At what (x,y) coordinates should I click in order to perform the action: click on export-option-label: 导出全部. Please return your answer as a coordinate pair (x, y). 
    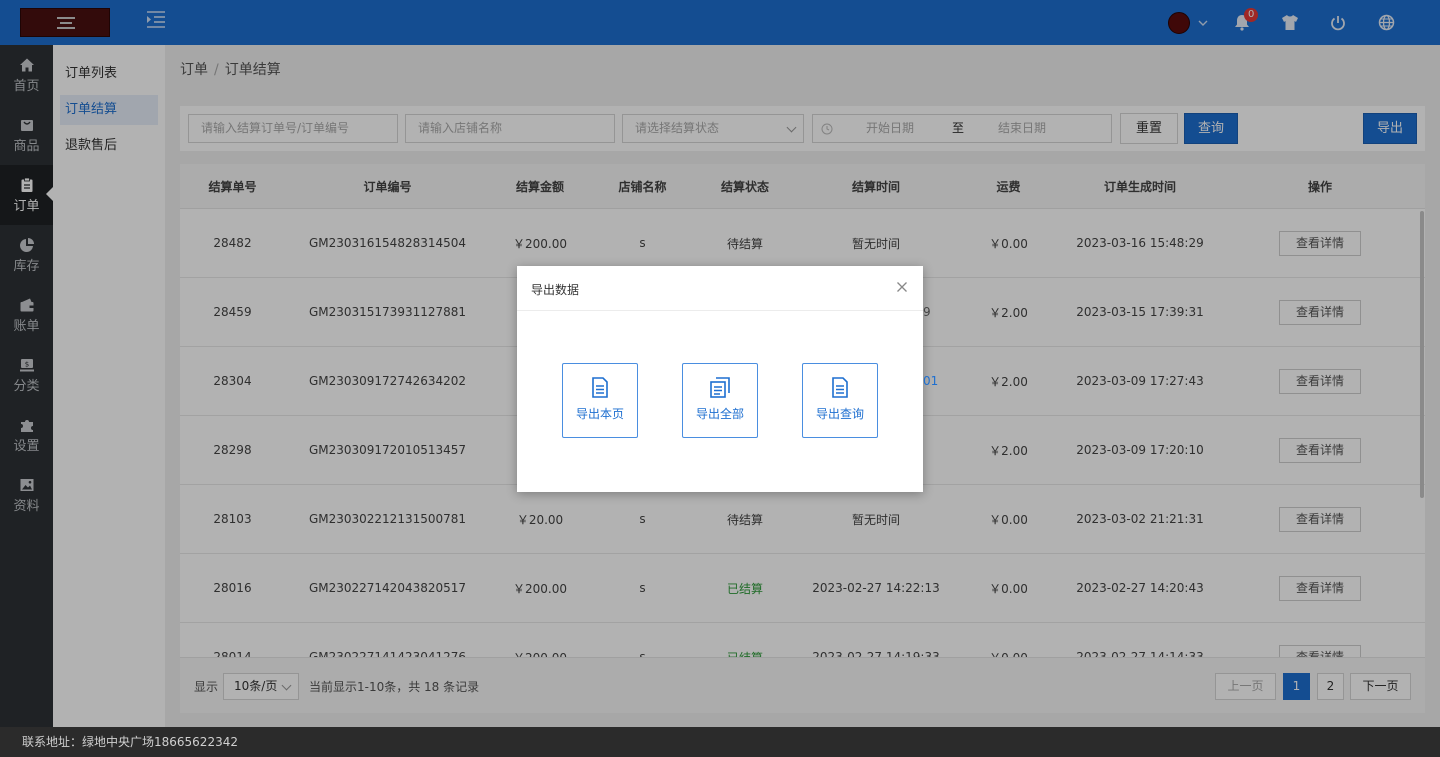
    Looking at the image, I should click on (719, 414).